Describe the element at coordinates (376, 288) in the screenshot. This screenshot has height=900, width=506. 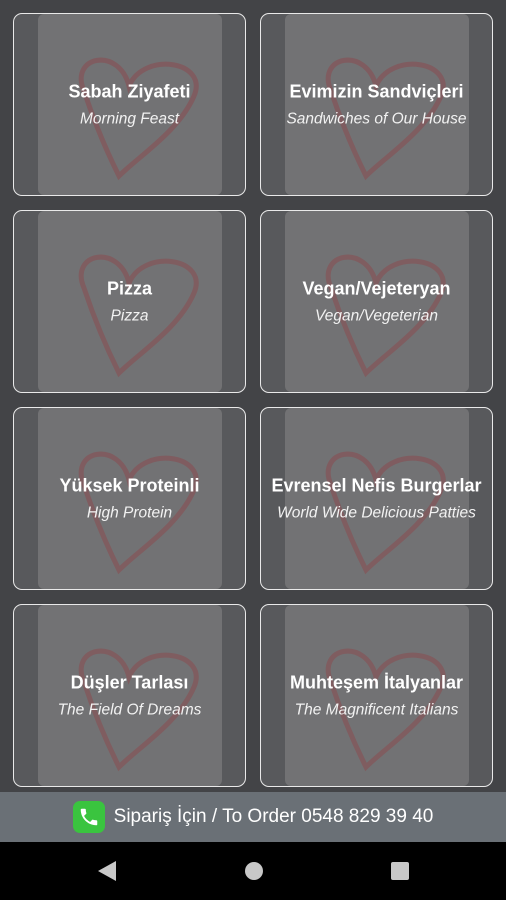
I see `category-title: Vegan/Vejeteryan` at that location.